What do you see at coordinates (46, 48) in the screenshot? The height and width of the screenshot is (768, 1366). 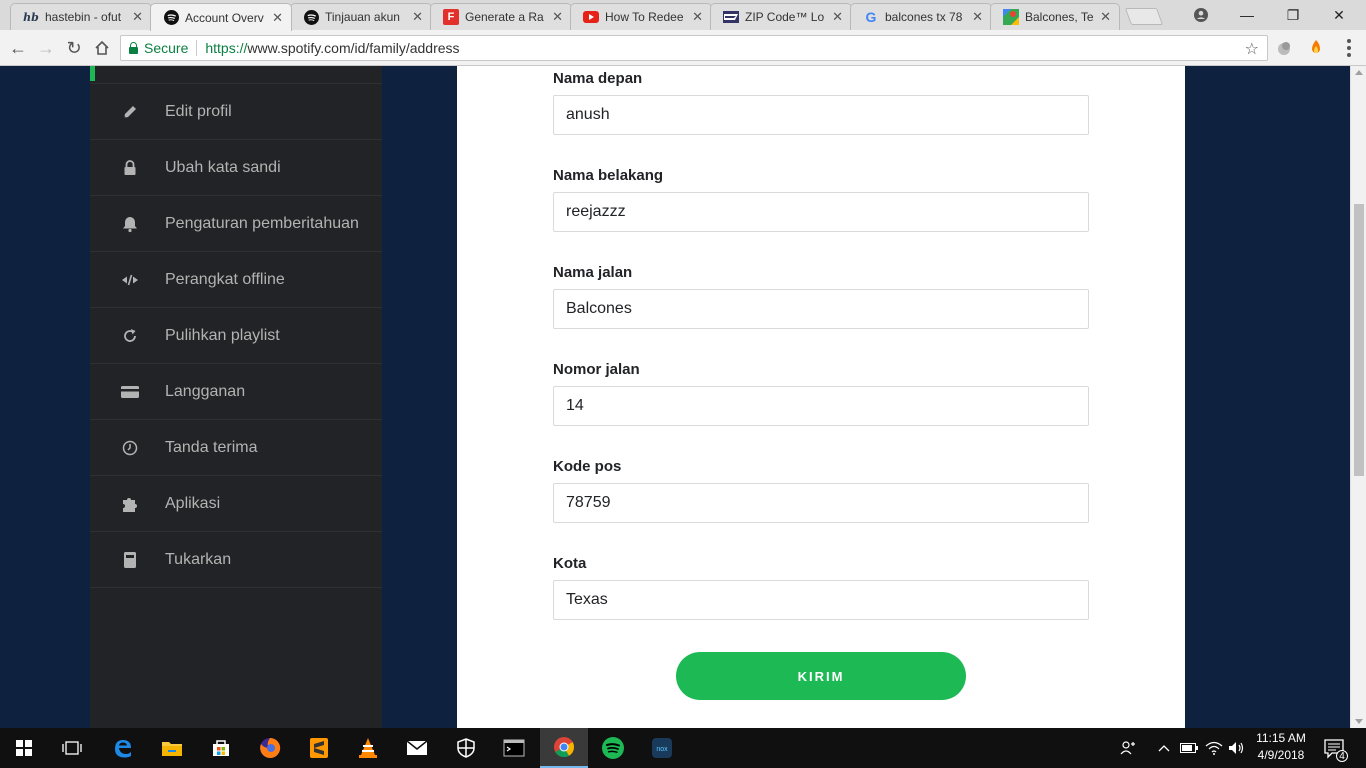 I see `forward-icon: →` at bounding box center [46, 48].